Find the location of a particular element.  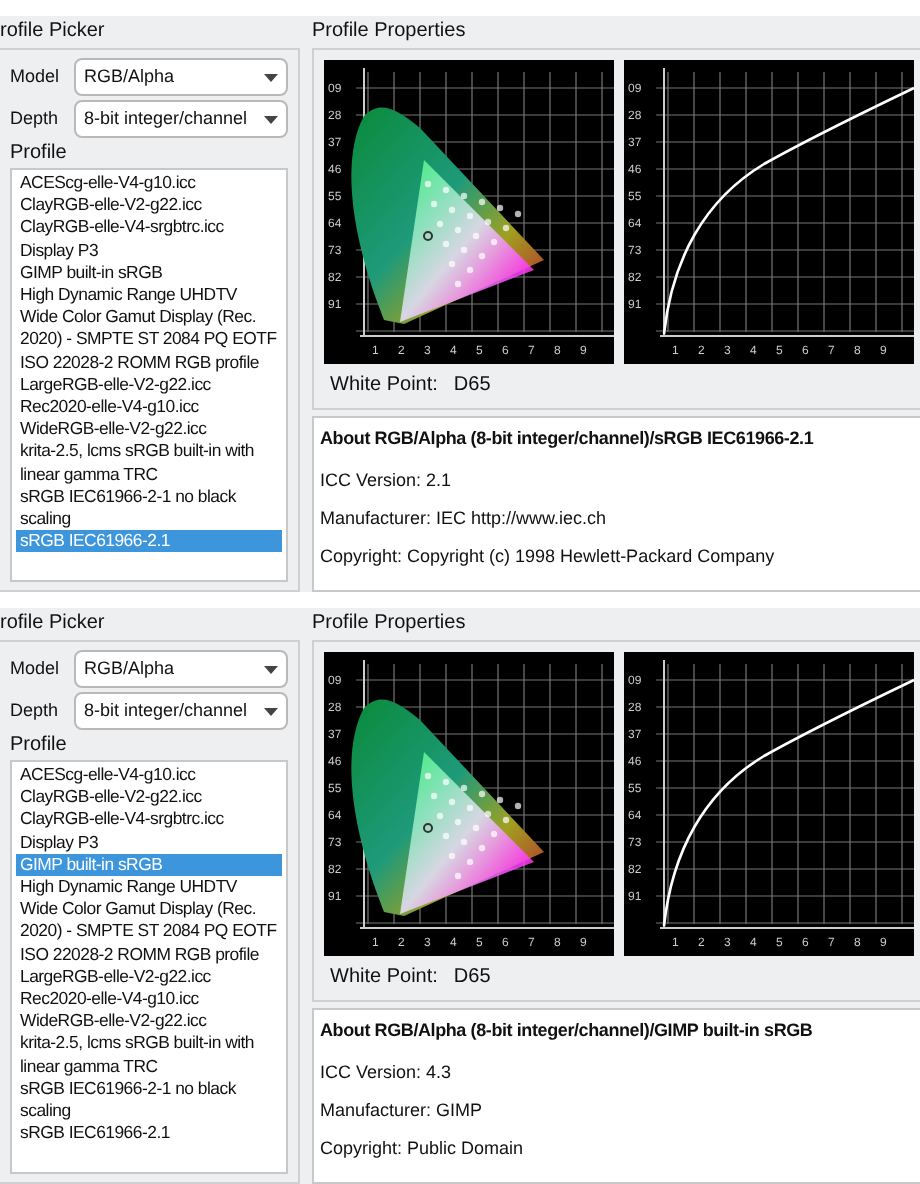

about-text: Manufacturer: IEC http://www.iec.ch is located at coordinates (464, 519).